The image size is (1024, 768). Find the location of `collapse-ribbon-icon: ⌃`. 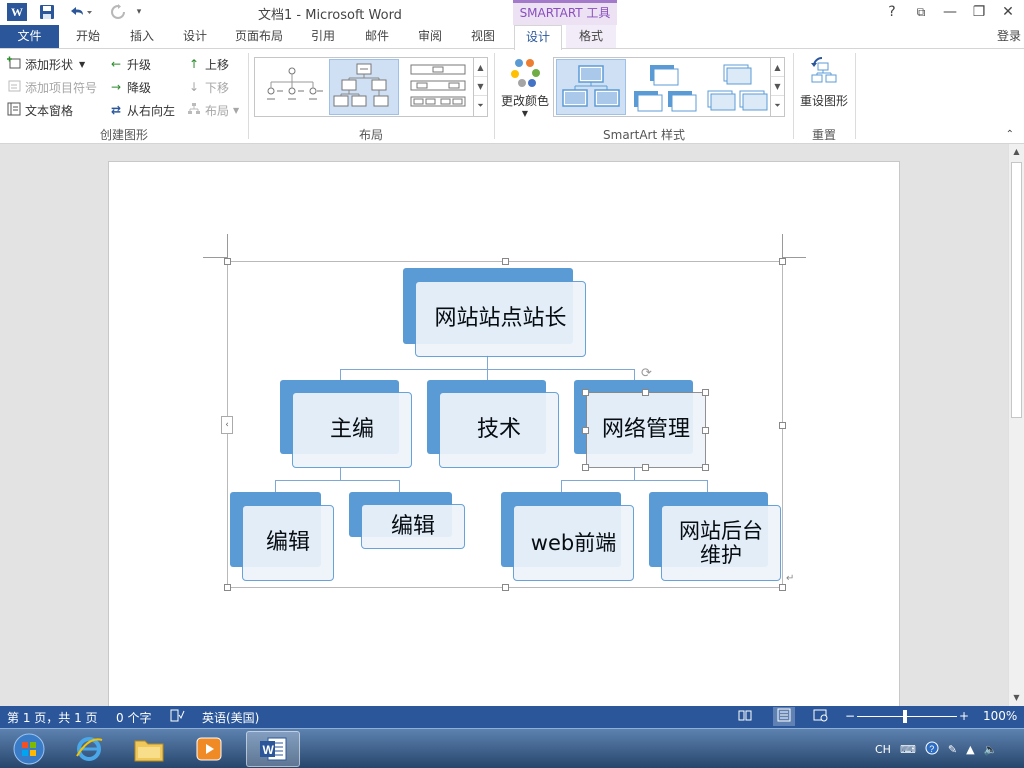

collapse-ribbon-icon: ⌃ is located at coordinates (1010, 134).